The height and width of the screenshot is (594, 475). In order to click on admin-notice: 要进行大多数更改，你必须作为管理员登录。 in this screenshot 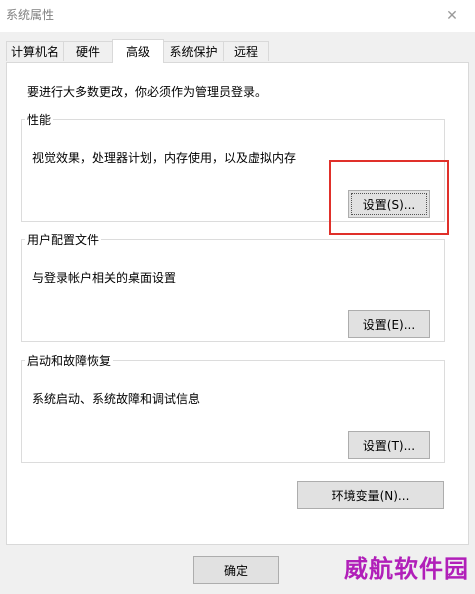, I will do `click(147, 92)`.